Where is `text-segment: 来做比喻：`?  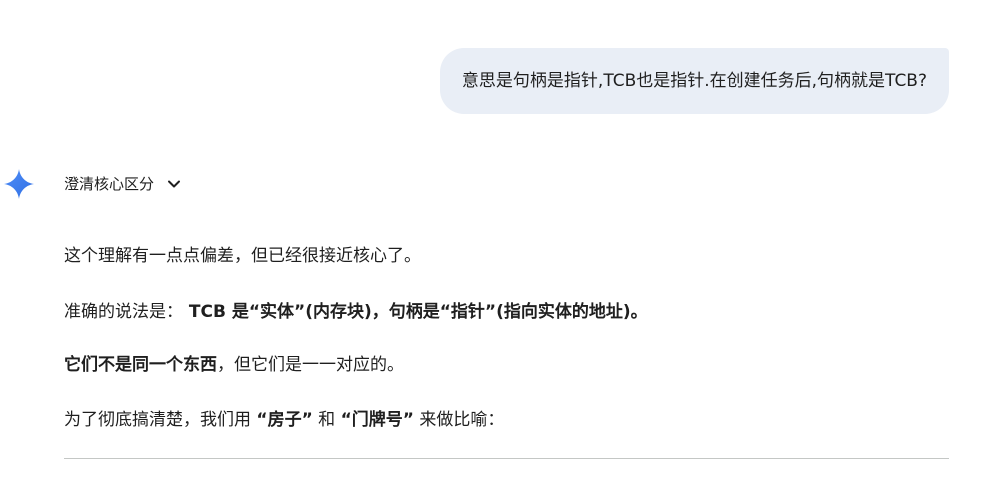 text-segment: 来做比喻： is located at coordinates (459, 420).